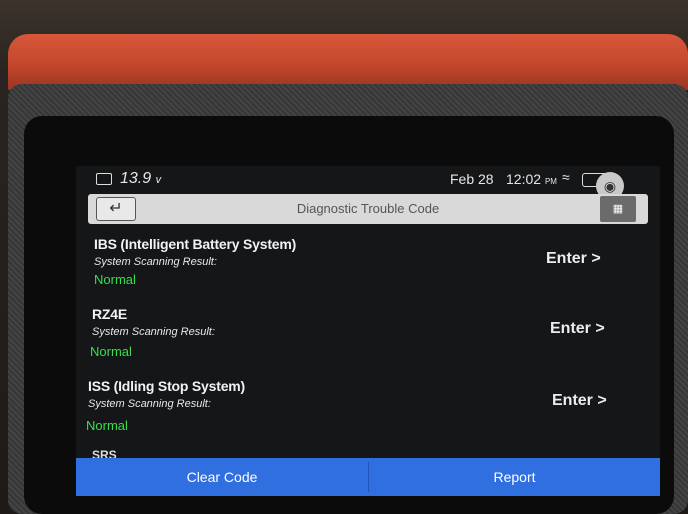 Image resolution: width=688 pixels, height=514 pixels. What do you see at coordinates (109, 314) in the screenshot?
I see `system-name: RZ4E` at bounding box center [109, 314].